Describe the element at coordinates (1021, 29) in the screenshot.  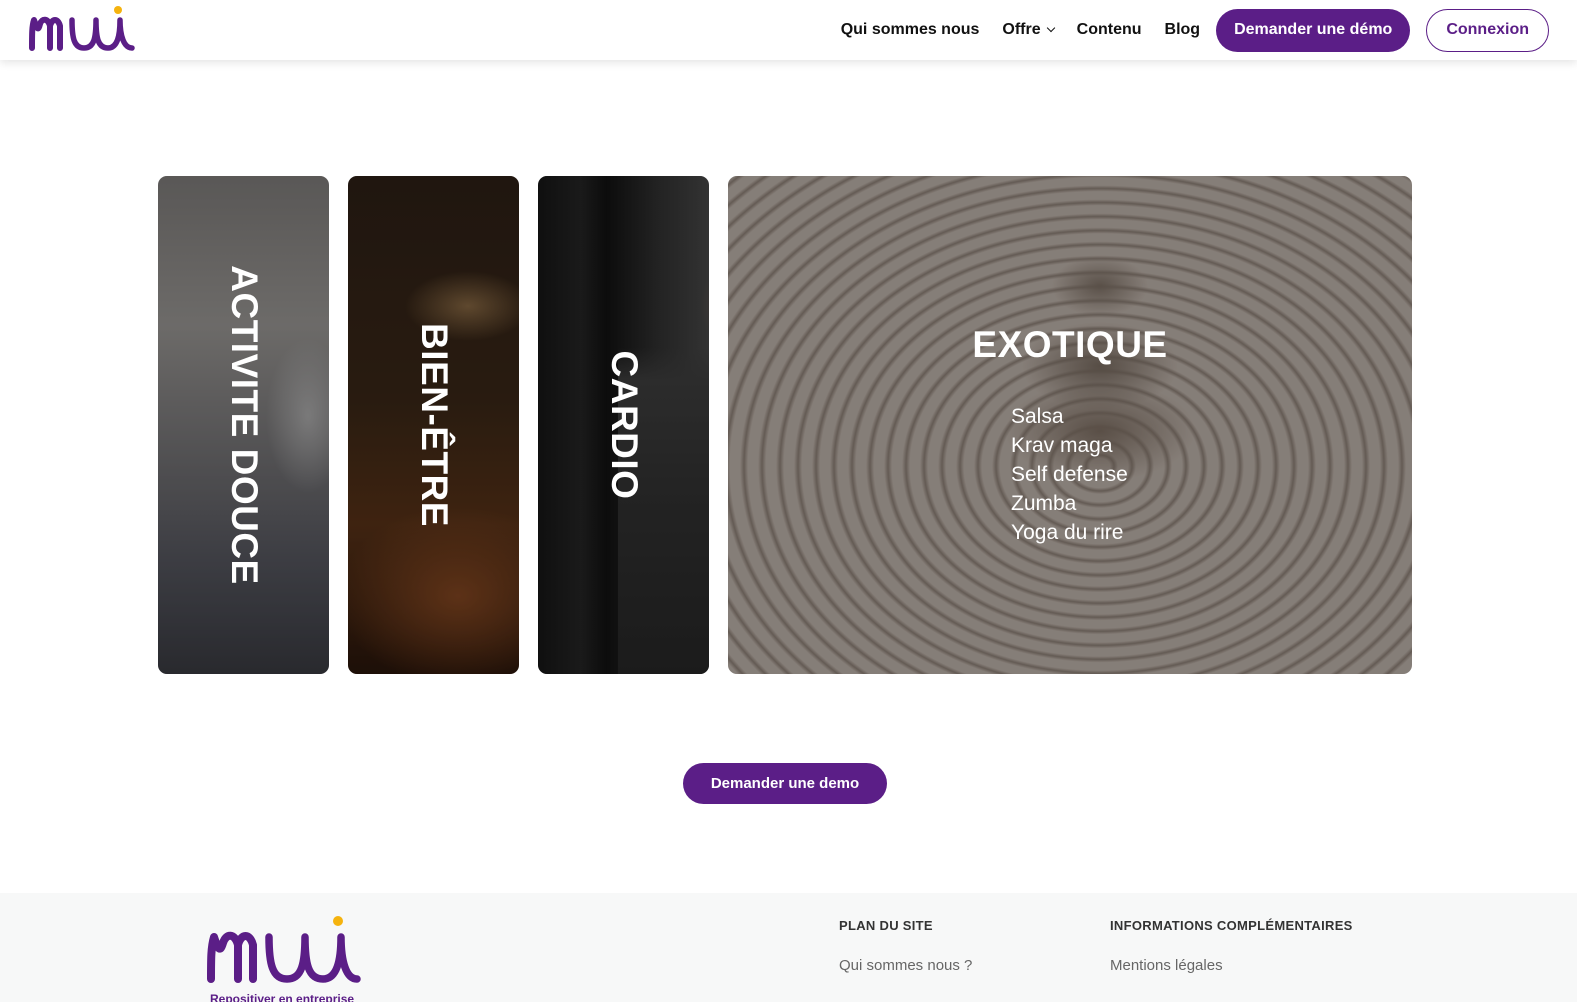
I see `nav-label: Offre` at that location.